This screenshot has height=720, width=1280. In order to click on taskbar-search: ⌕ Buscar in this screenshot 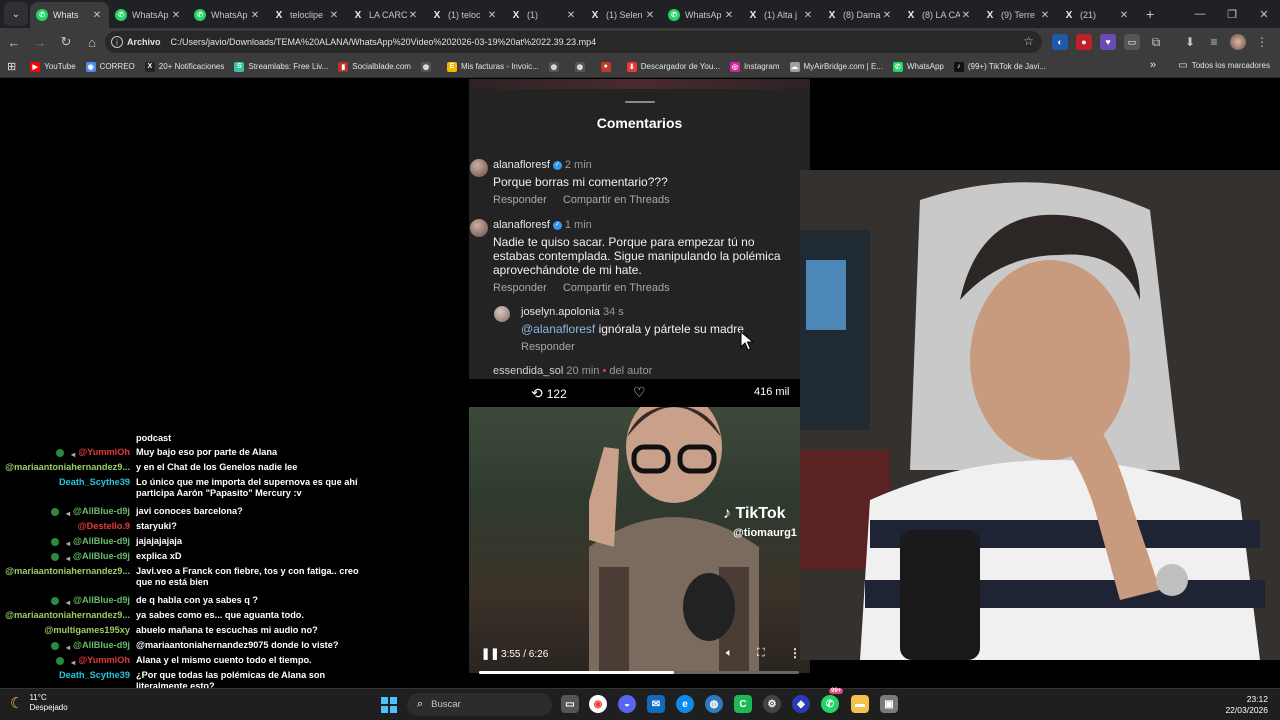, I will do `click(479, 704)`.